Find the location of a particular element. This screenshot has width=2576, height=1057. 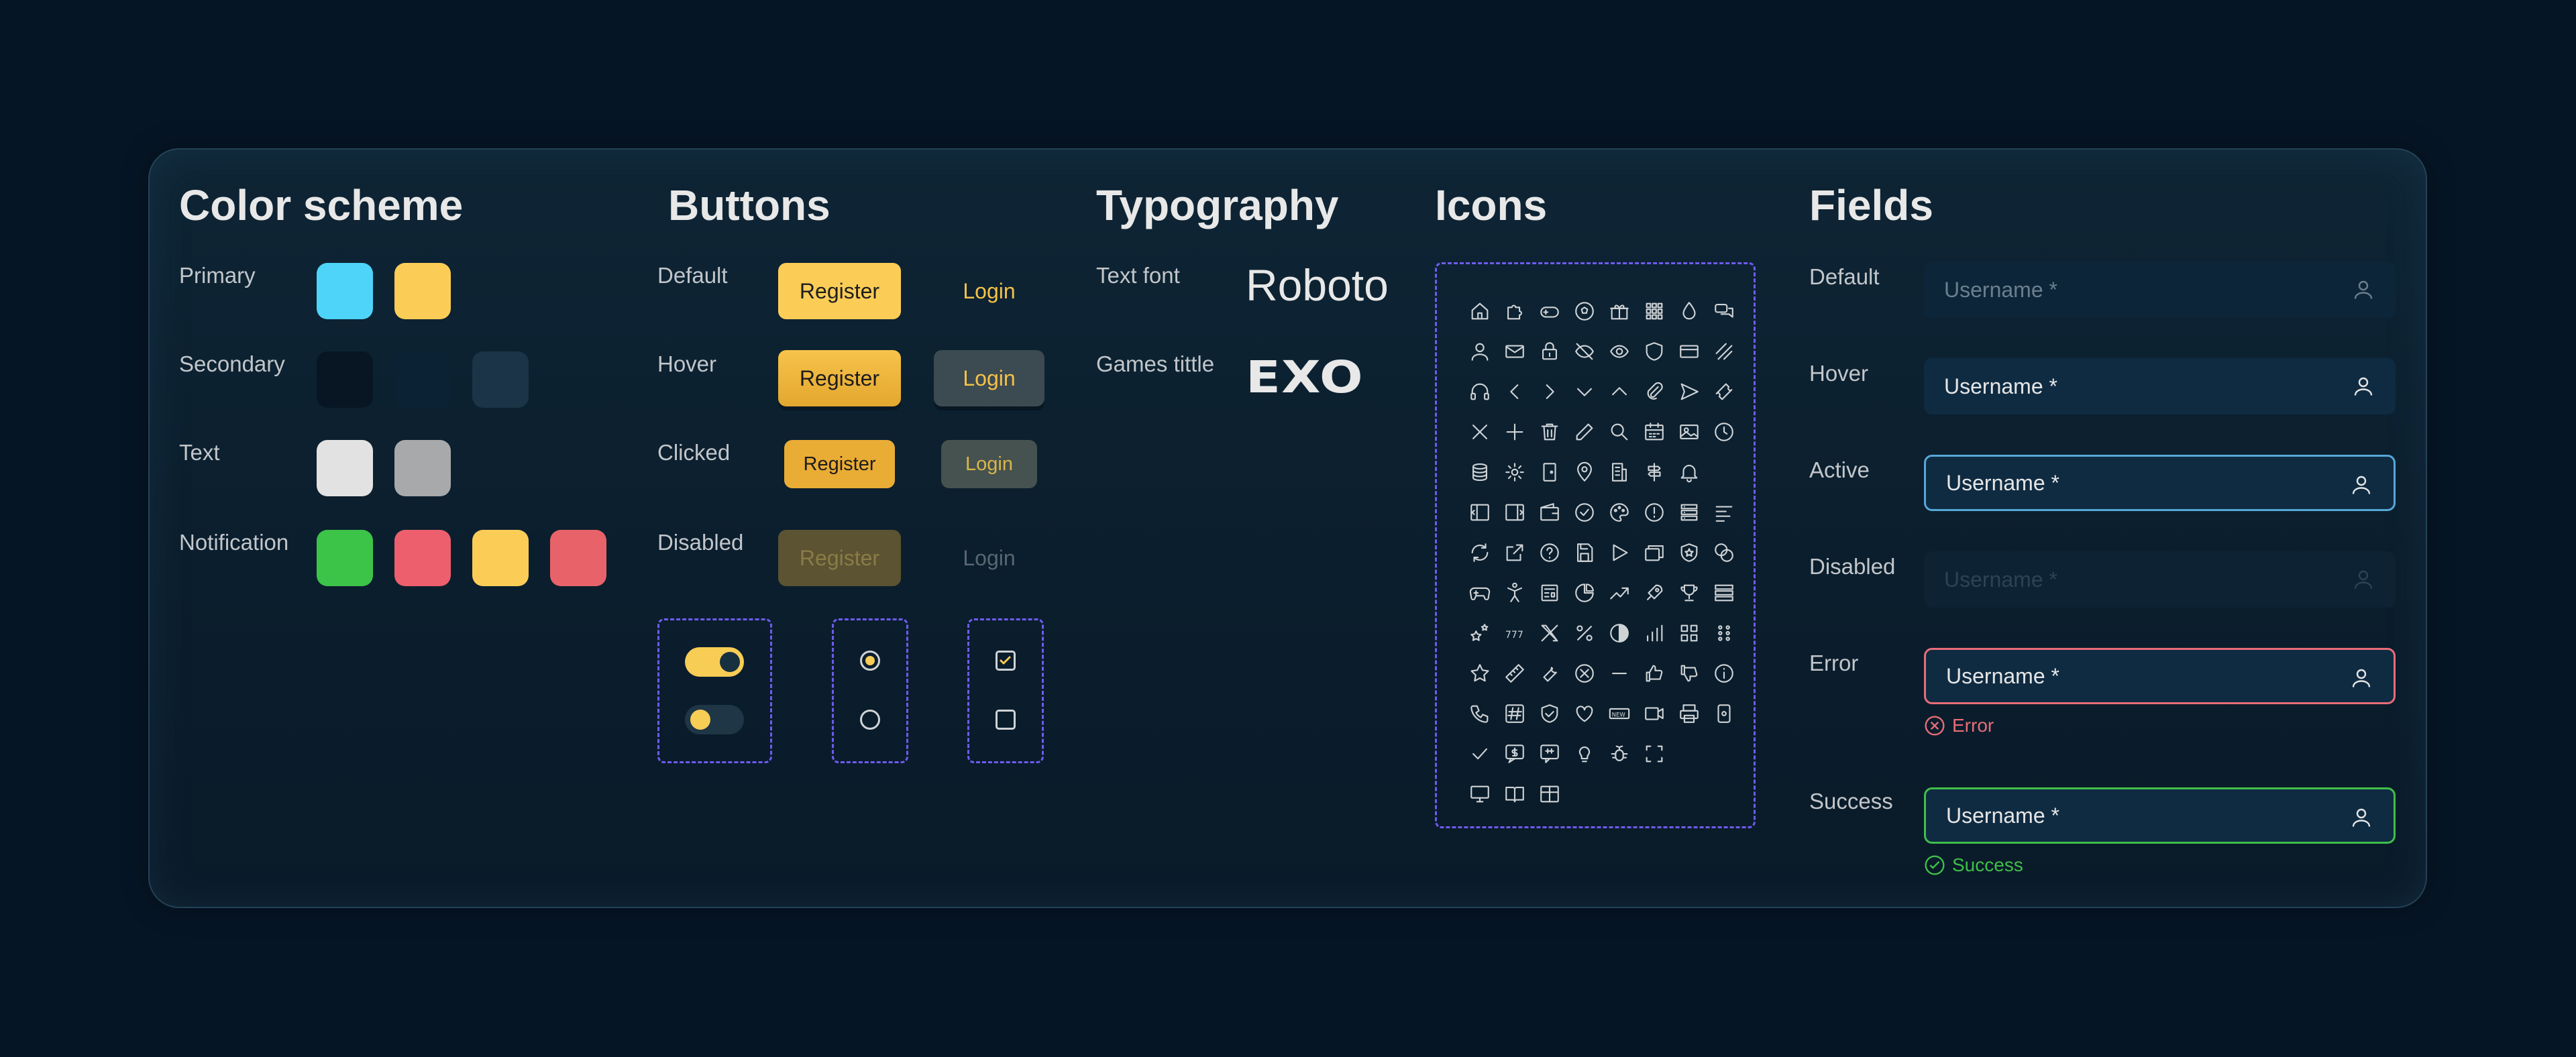

button-disabled-label: Disabled is located at coordinates (700, 542).